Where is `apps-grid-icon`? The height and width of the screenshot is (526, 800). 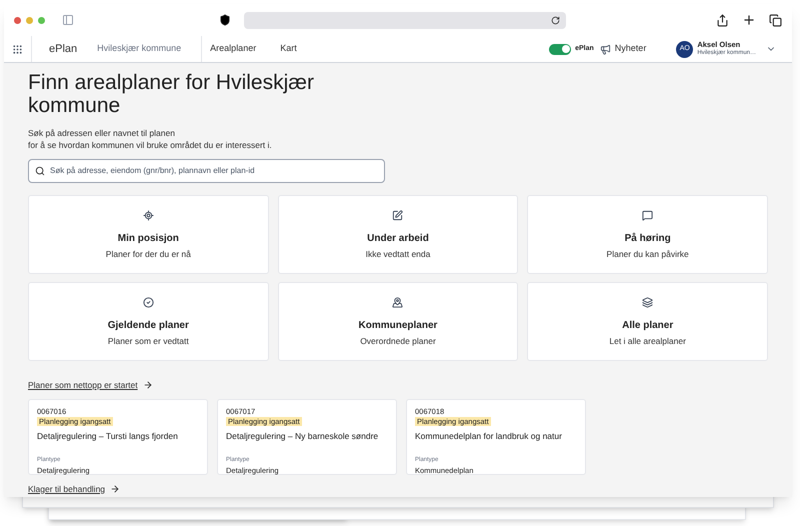
apps-grid-icon is located at coordinates (17, 49).